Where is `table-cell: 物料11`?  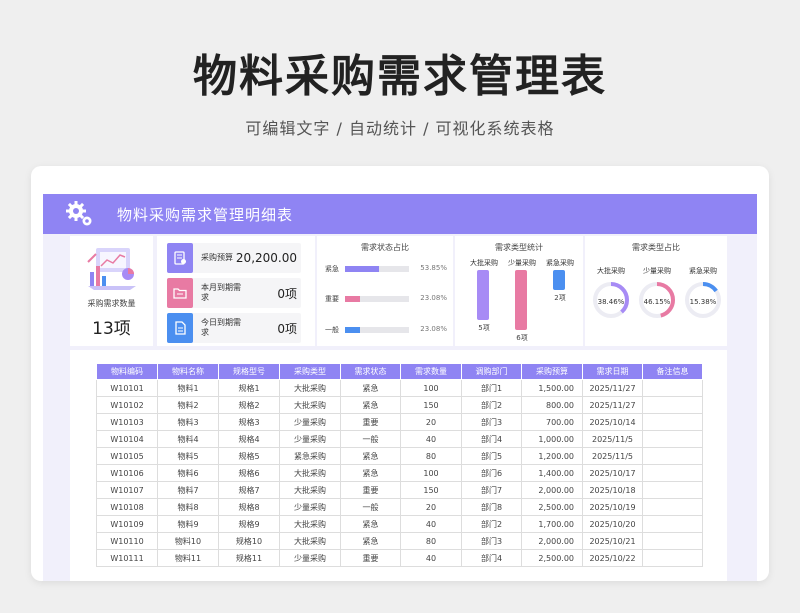
table-cell: 物料11 is located at coordinates (188, 558).